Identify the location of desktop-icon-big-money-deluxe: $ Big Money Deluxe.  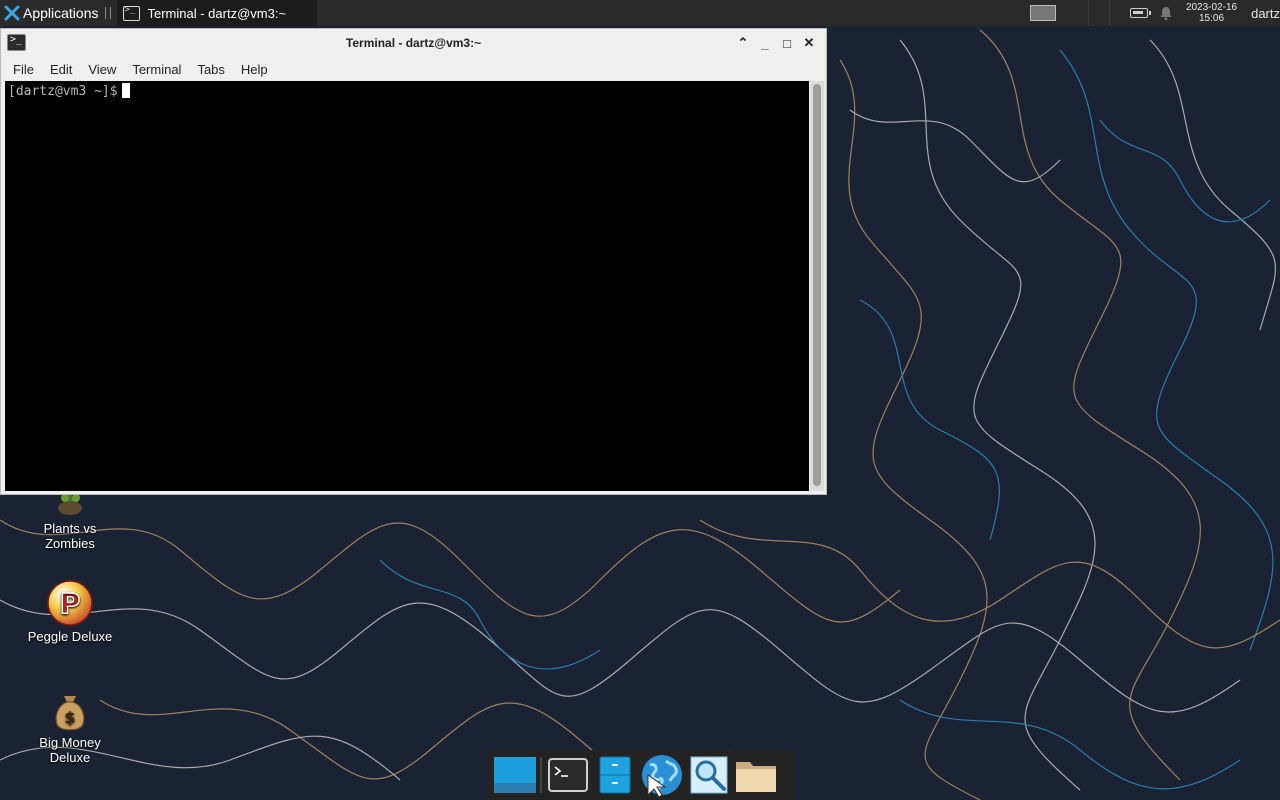
(70, 727).